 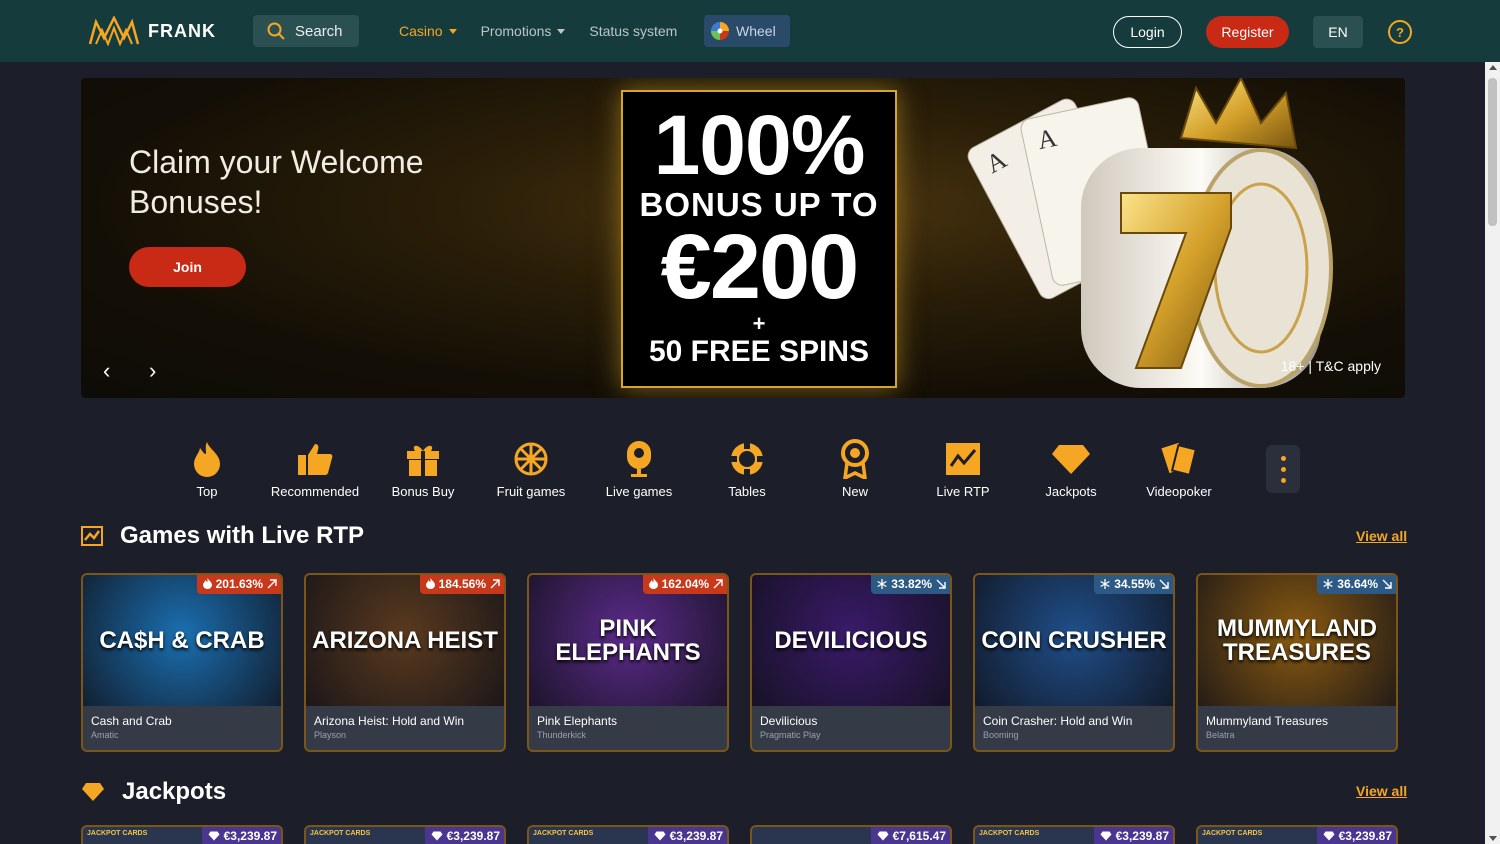 I want to click on fire-icon, so click(x=207, y=459).